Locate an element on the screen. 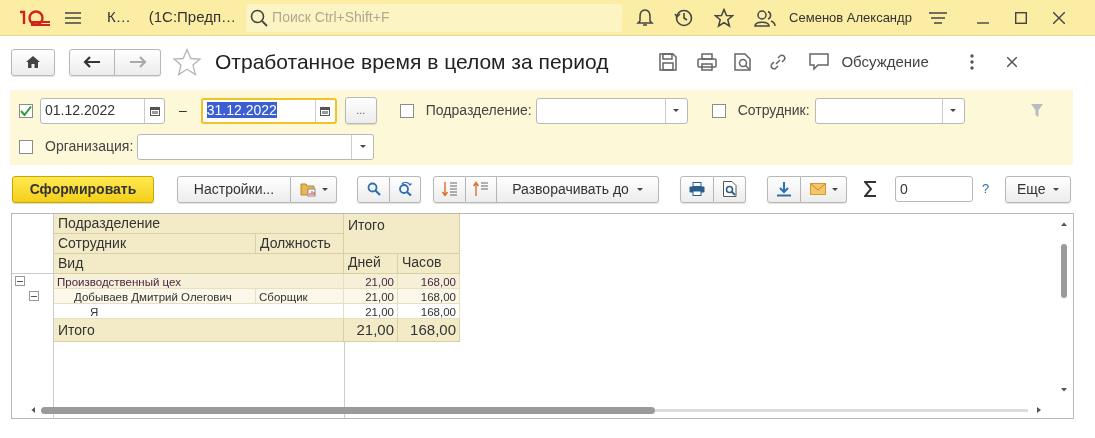 The width and height of the screenshot is (1095, 438). total-cell: 168,00 is located at coordinates (429, 330).